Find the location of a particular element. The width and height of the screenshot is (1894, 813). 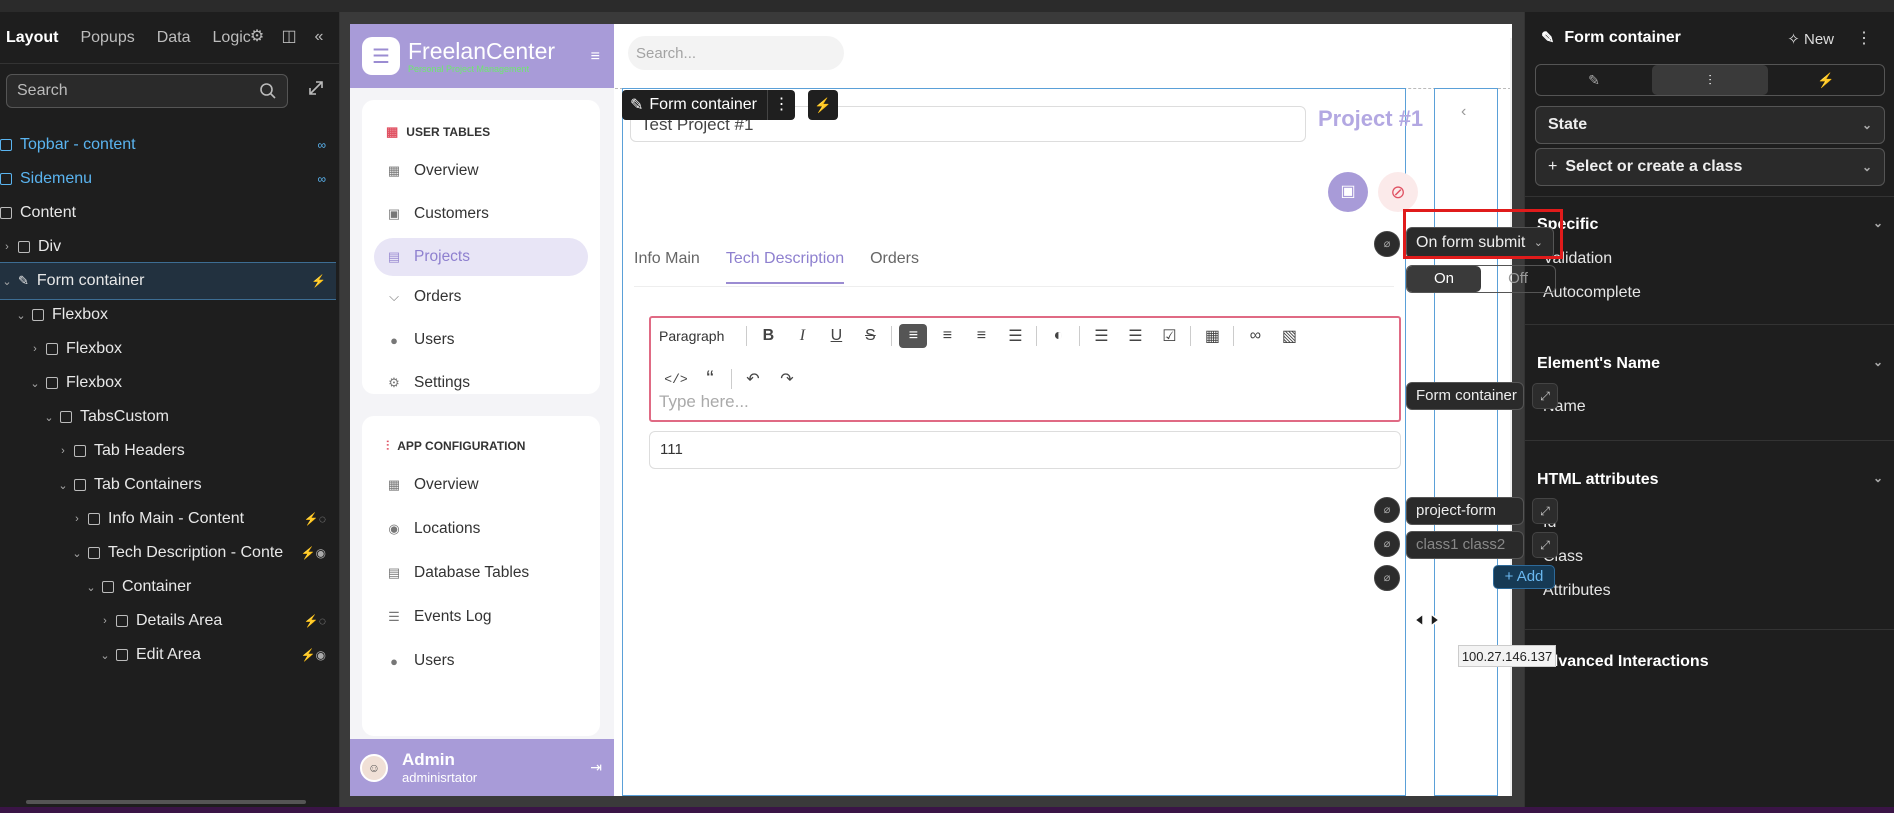

layers-search is located at coordinates (147, 91).